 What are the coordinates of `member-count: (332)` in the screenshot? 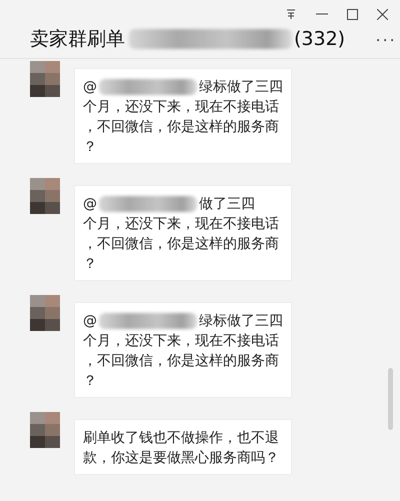 It's located at (320, 39).